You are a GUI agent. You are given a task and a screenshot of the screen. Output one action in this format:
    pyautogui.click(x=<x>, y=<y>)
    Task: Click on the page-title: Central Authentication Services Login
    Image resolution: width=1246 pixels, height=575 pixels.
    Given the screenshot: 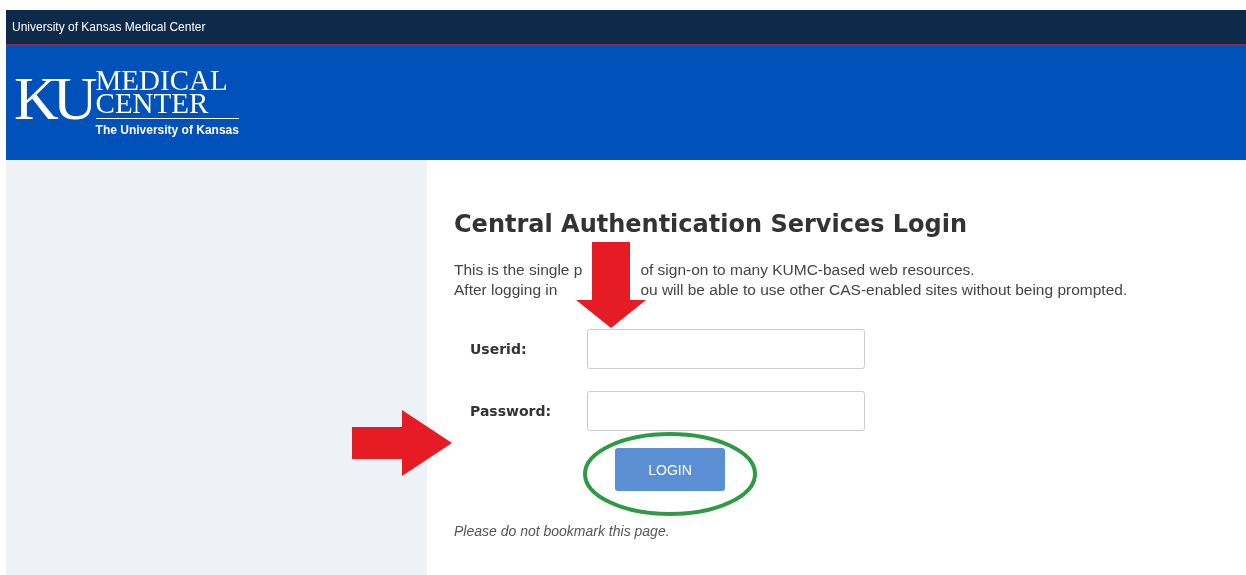 What is the action you would take?
    pyautogui.click(x=711, y=224)
    